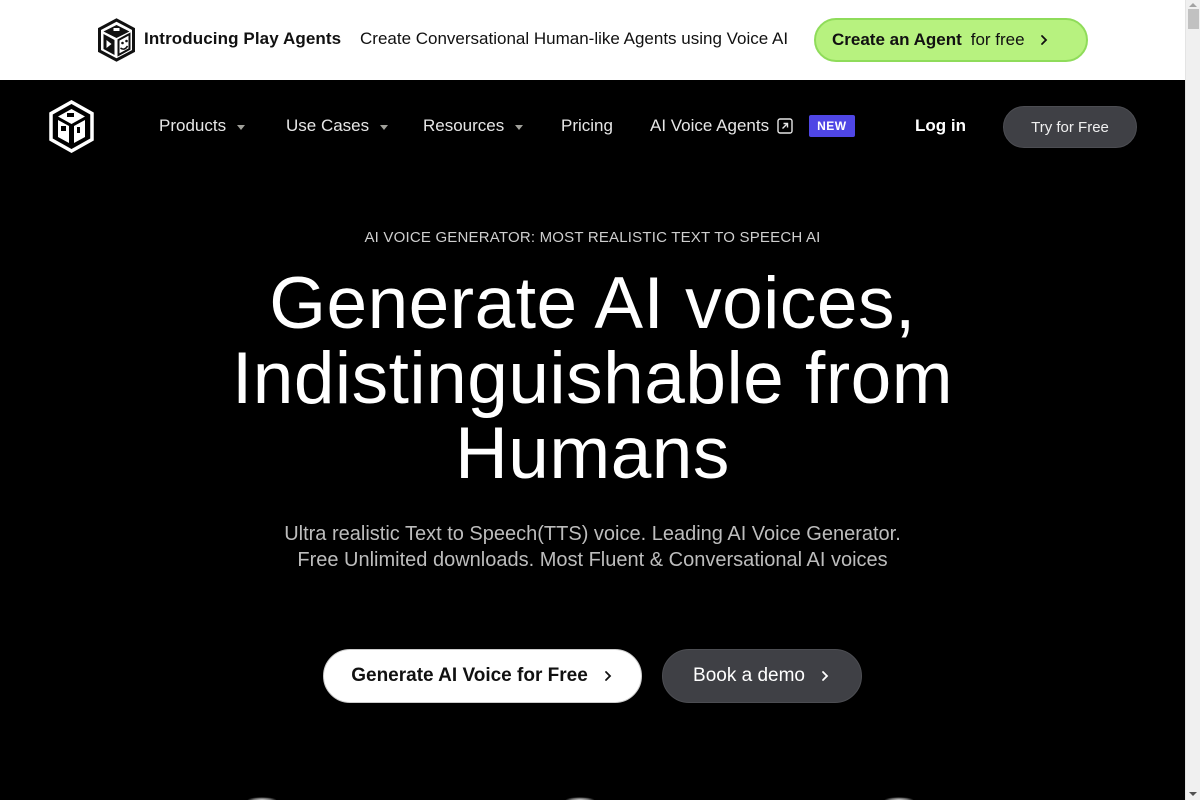 The width and height of the screenshot is (1200, 800). I want to click on announcement-title: Introducing Play Agents, so click(243, 38).